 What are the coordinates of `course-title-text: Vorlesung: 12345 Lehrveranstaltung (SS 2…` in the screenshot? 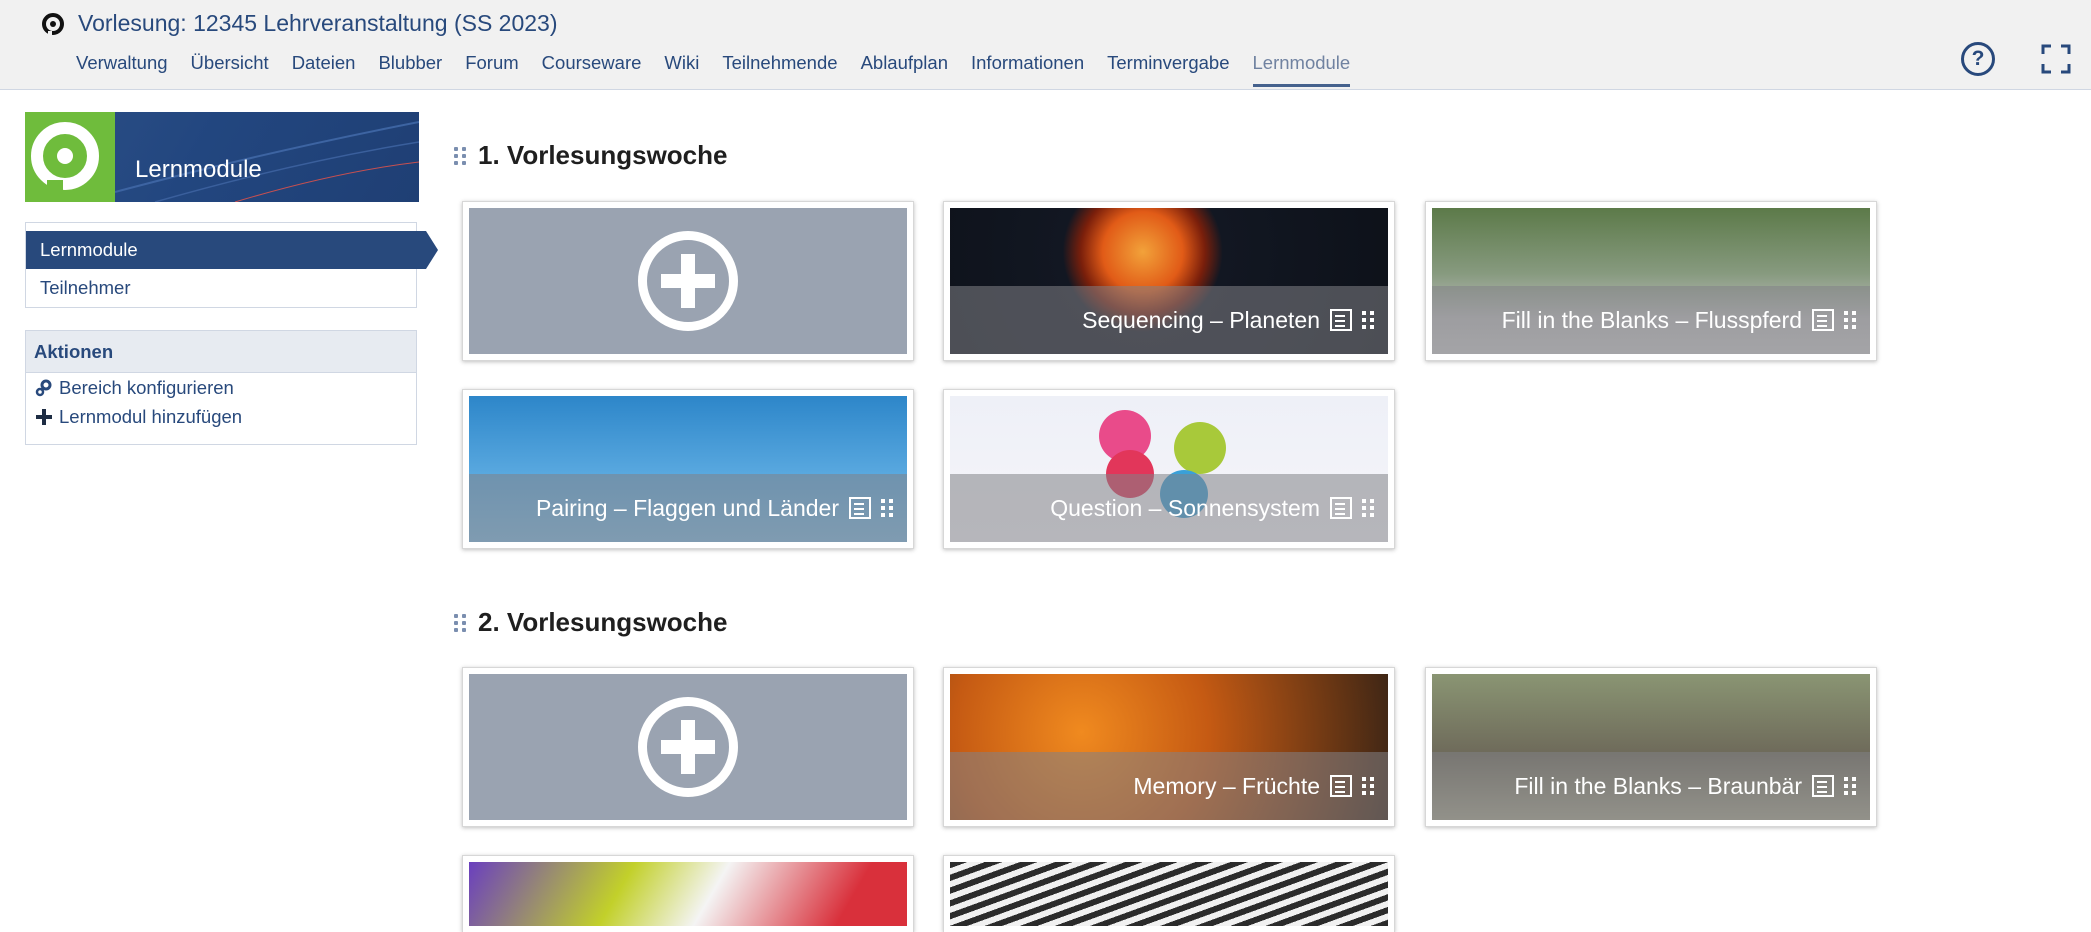 It's located at (318, 23).